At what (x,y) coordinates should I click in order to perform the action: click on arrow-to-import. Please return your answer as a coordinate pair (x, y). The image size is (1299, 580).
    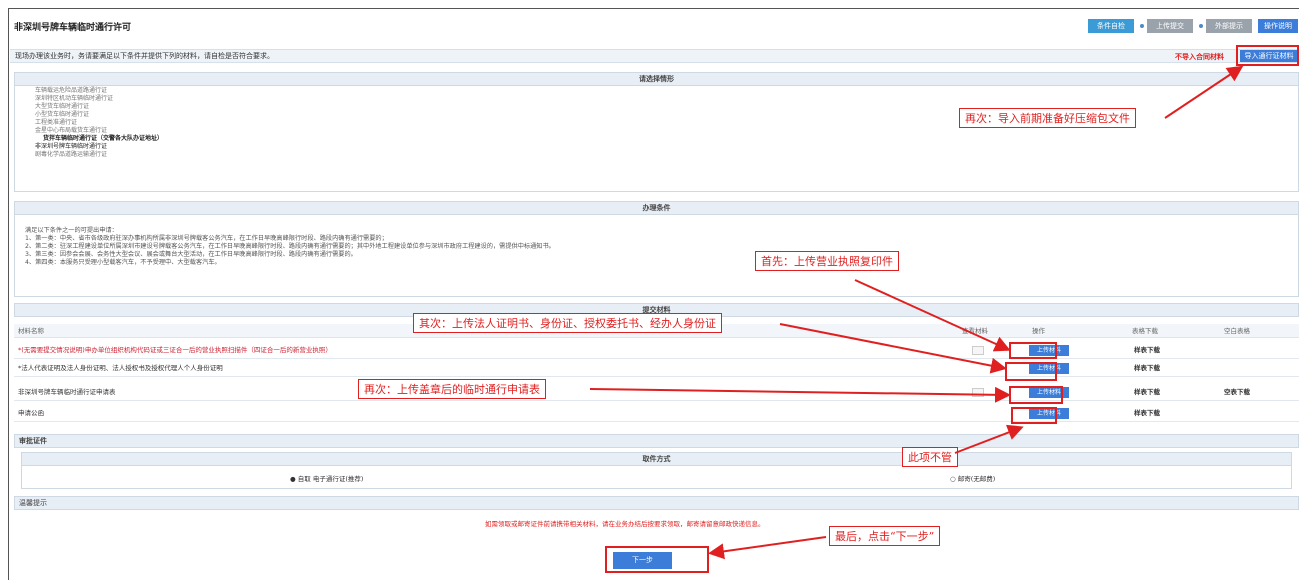
    Looking at the image, I should click on (1204, 92).